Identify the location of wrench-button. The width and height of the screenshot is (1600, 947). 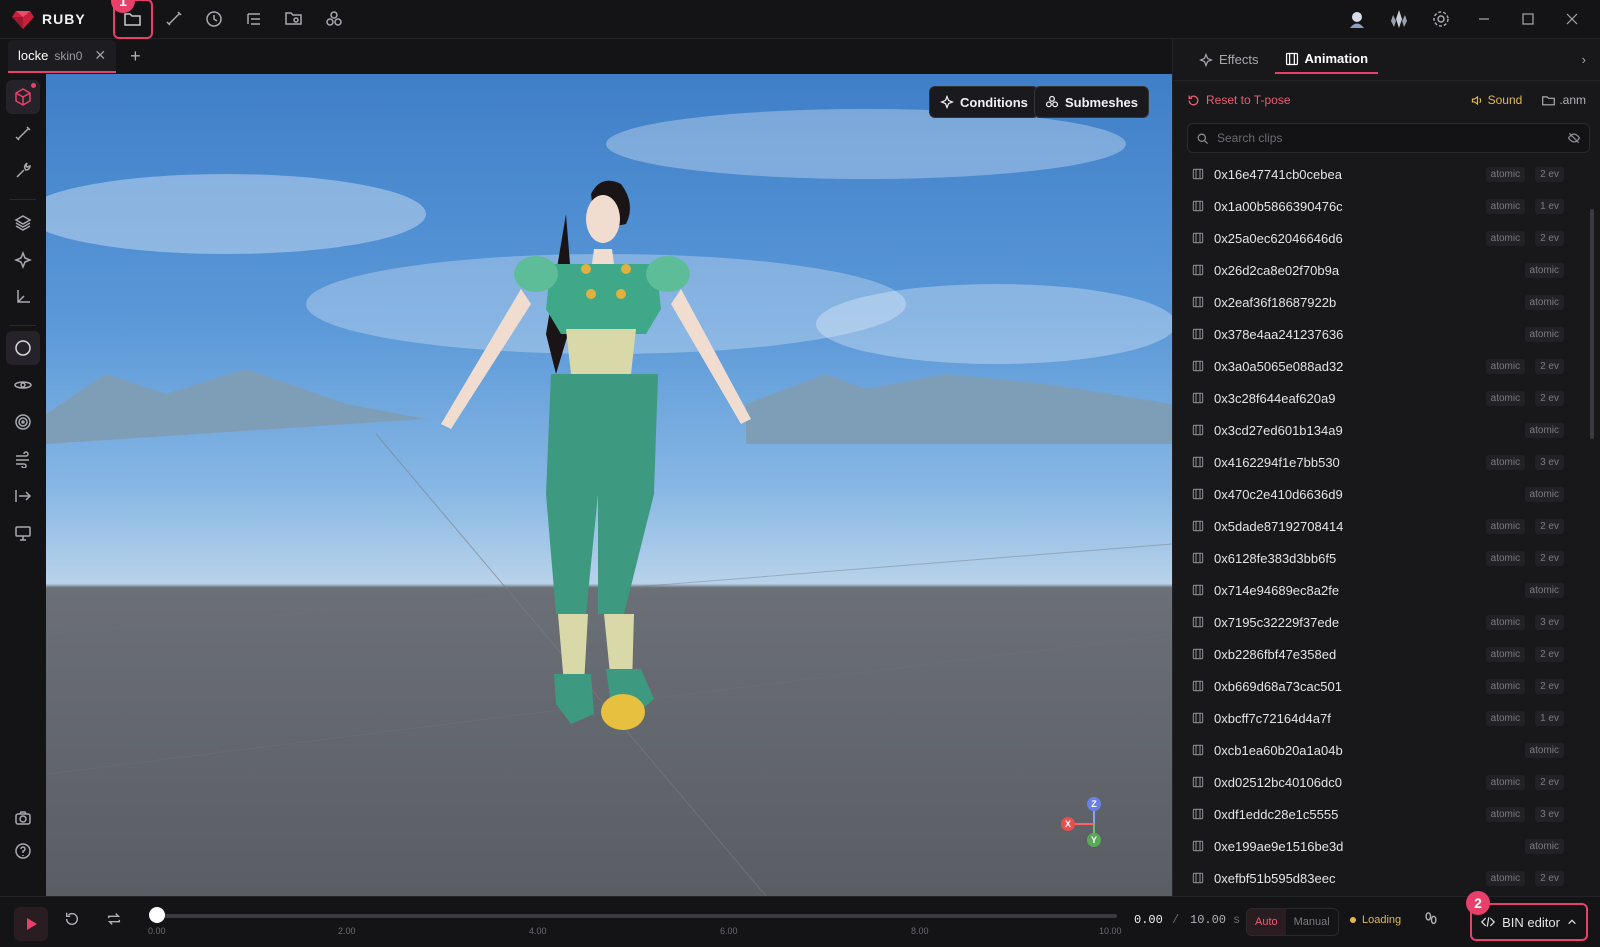
(23, 171).